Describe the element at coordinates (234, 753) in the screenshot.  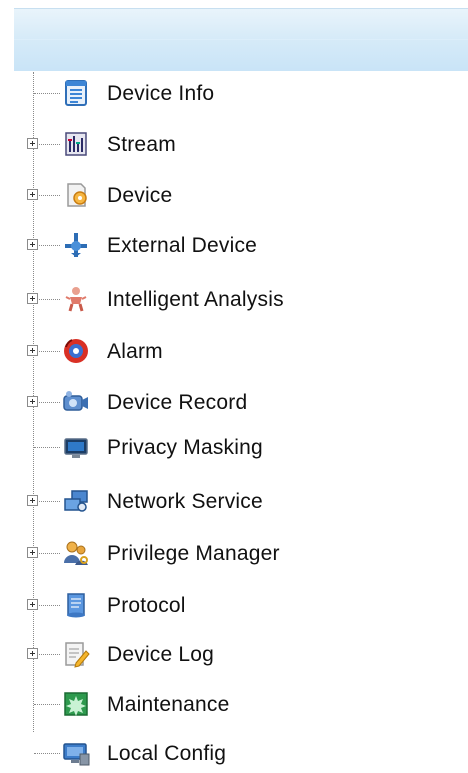
I see `tree-item-local-config: Local Config` at that location.